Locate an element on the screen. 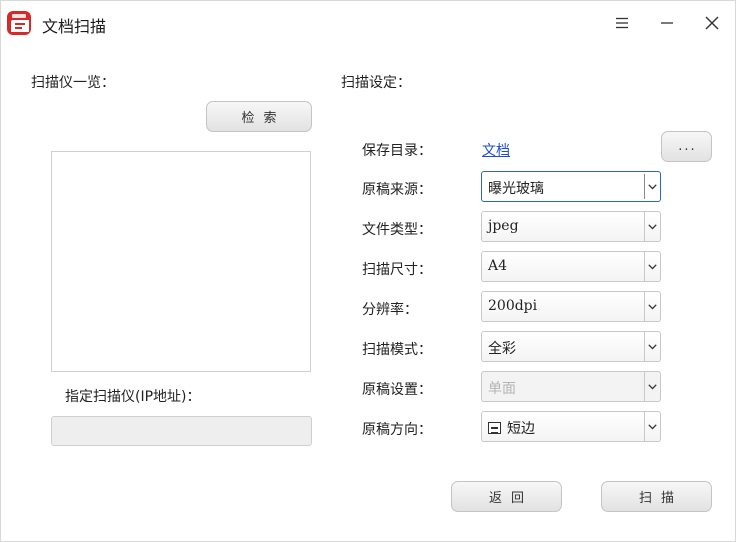 This screenshot has width=736, height=542. scanner-list is located at coordinates (181, 261).